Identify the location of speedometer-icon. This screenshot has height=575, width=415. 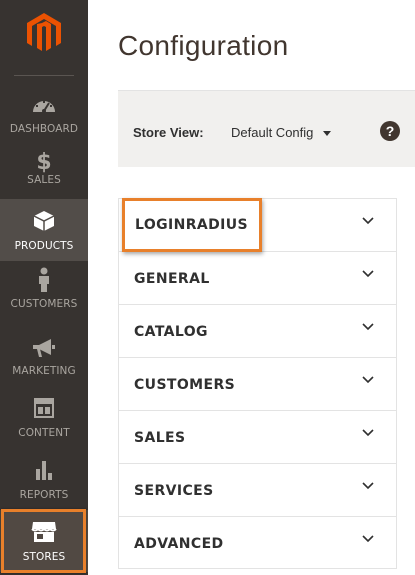
(44, 104).